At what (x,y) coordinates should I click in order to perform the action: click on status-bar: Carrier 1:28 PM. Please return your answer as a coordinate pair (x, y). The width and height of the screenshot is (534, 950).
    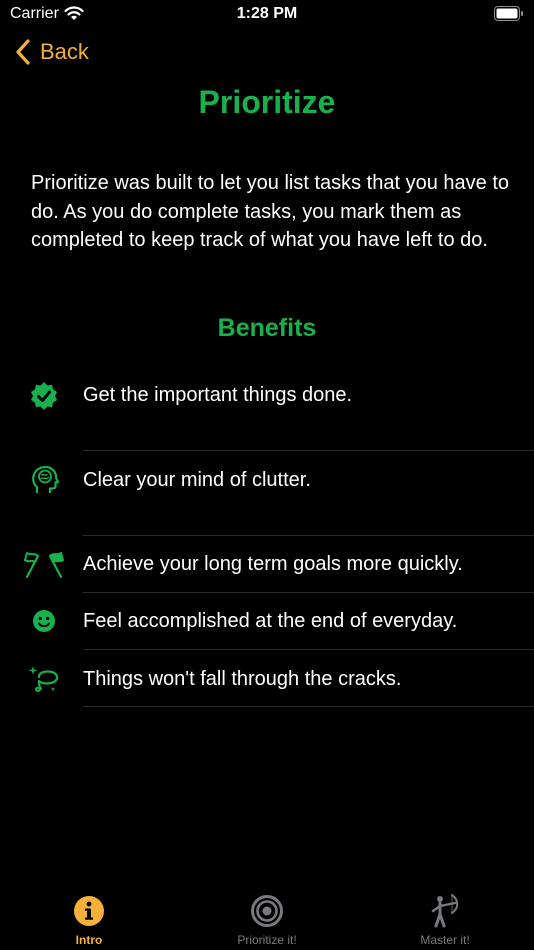
    Looking at the image, I should click on (267, 15).